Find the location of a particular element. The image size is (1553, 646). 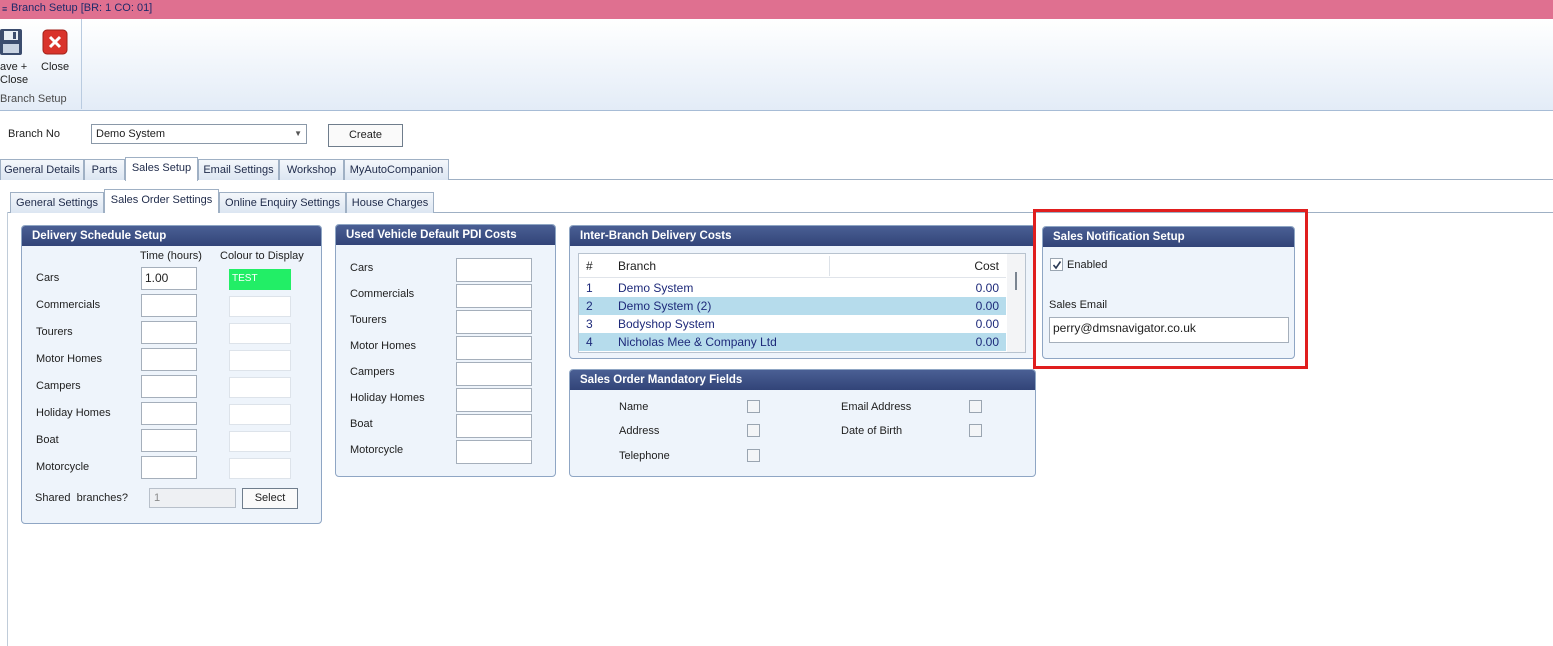

colour-input-motor-homes is located at coordinates (260, 360).